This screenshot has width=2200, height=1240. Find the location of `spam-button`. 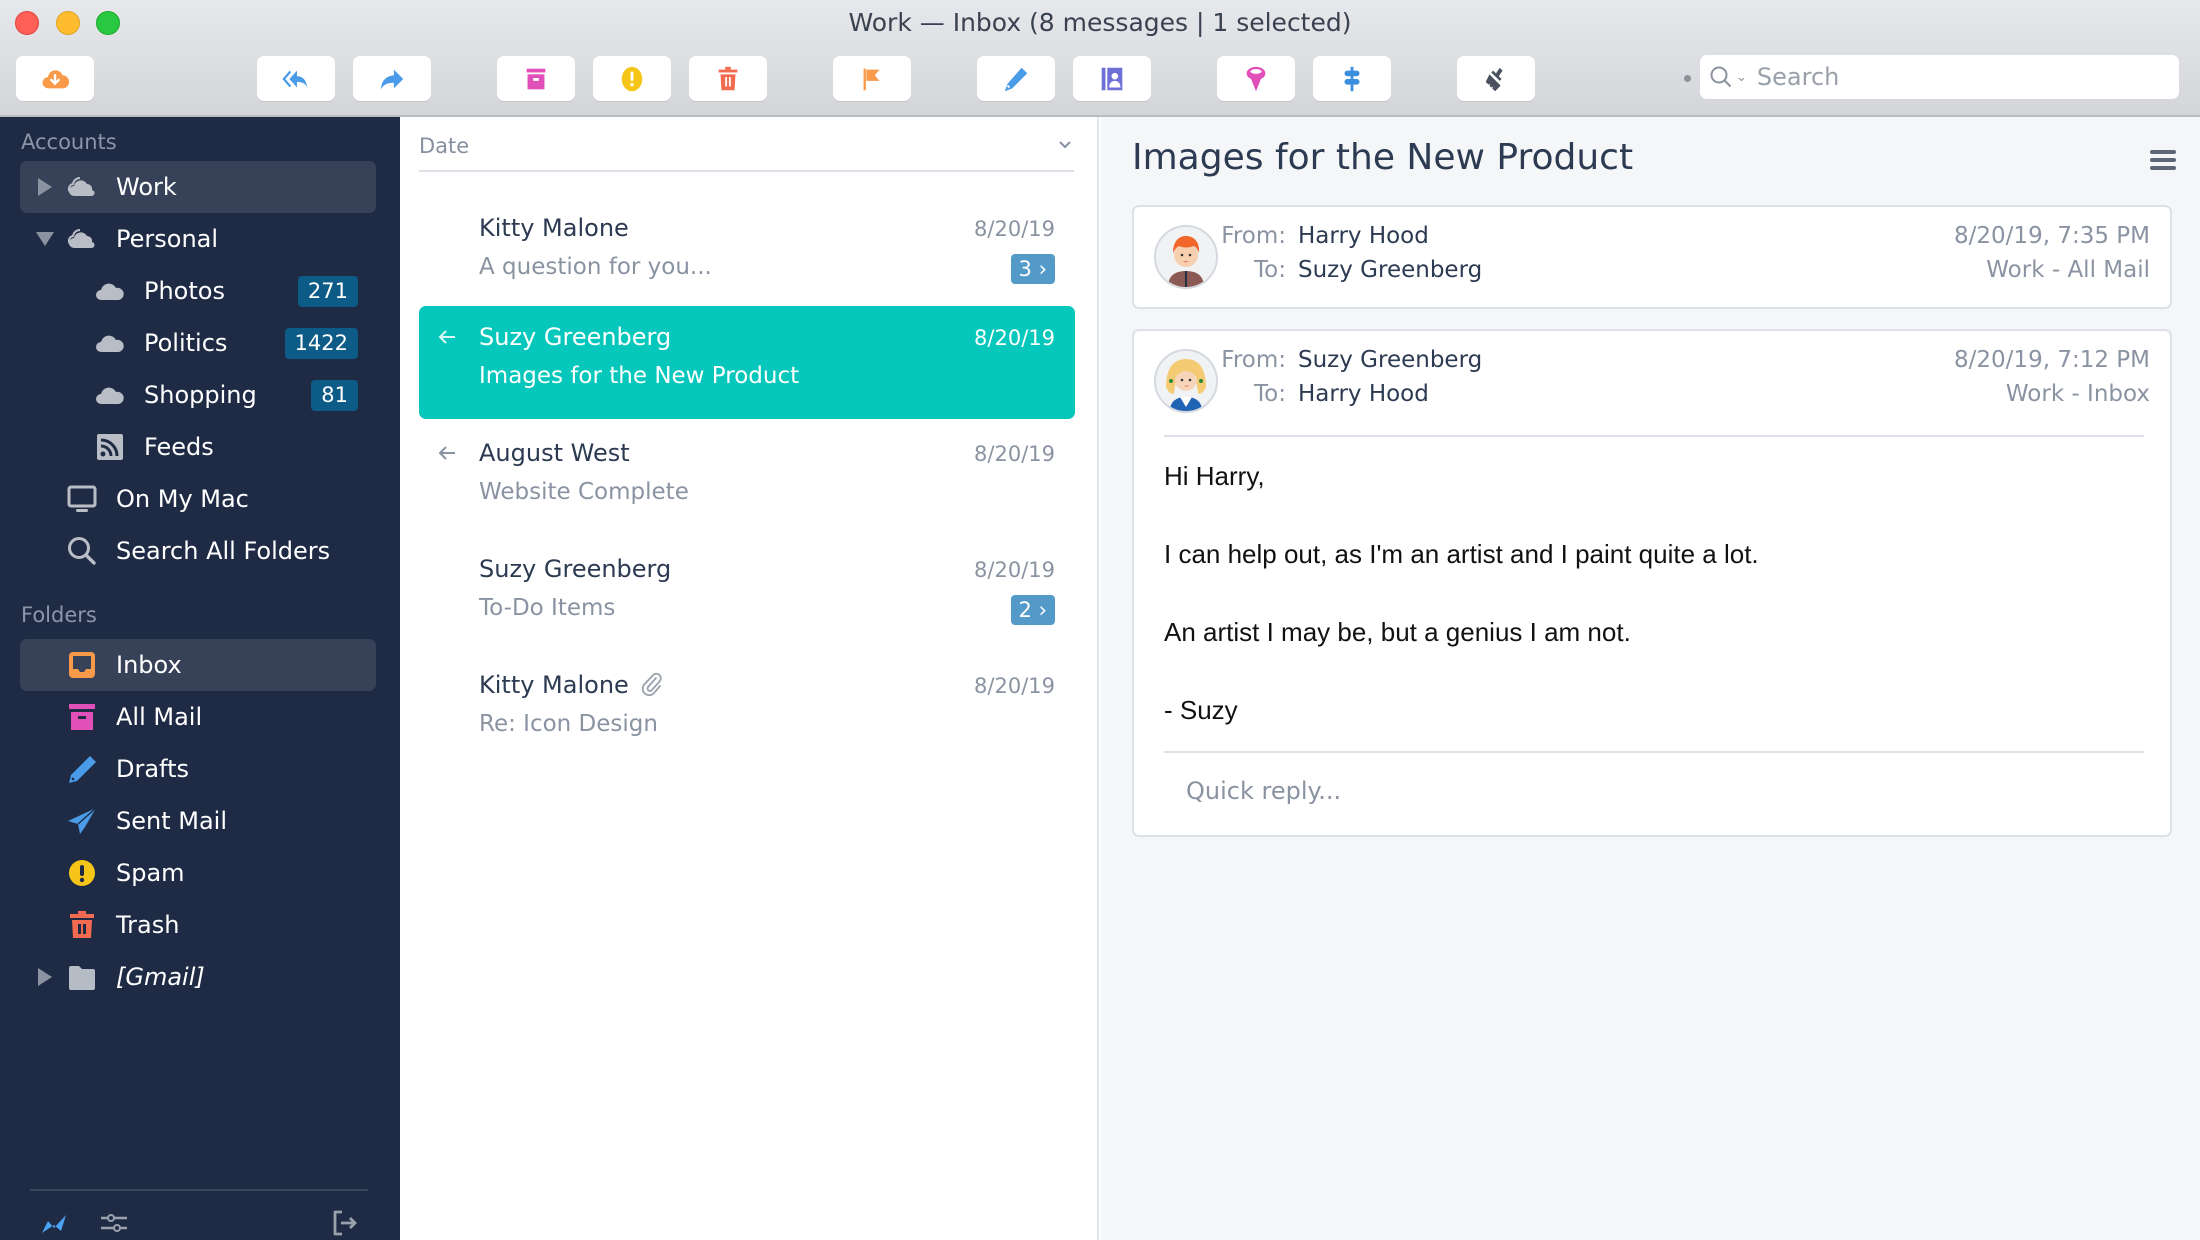

spam-button is located at coordinates (632, 78).